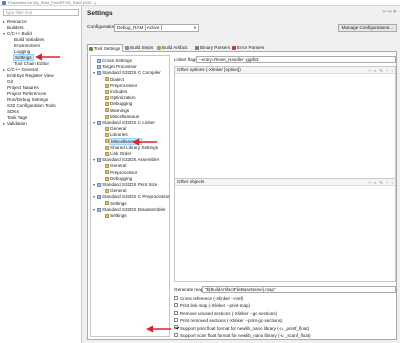  What do you see at coordinates (31, 105) in the screenshot?
I see `sidebar-item-label: S32 Configuration Tools` at bounding box center [31, 105].